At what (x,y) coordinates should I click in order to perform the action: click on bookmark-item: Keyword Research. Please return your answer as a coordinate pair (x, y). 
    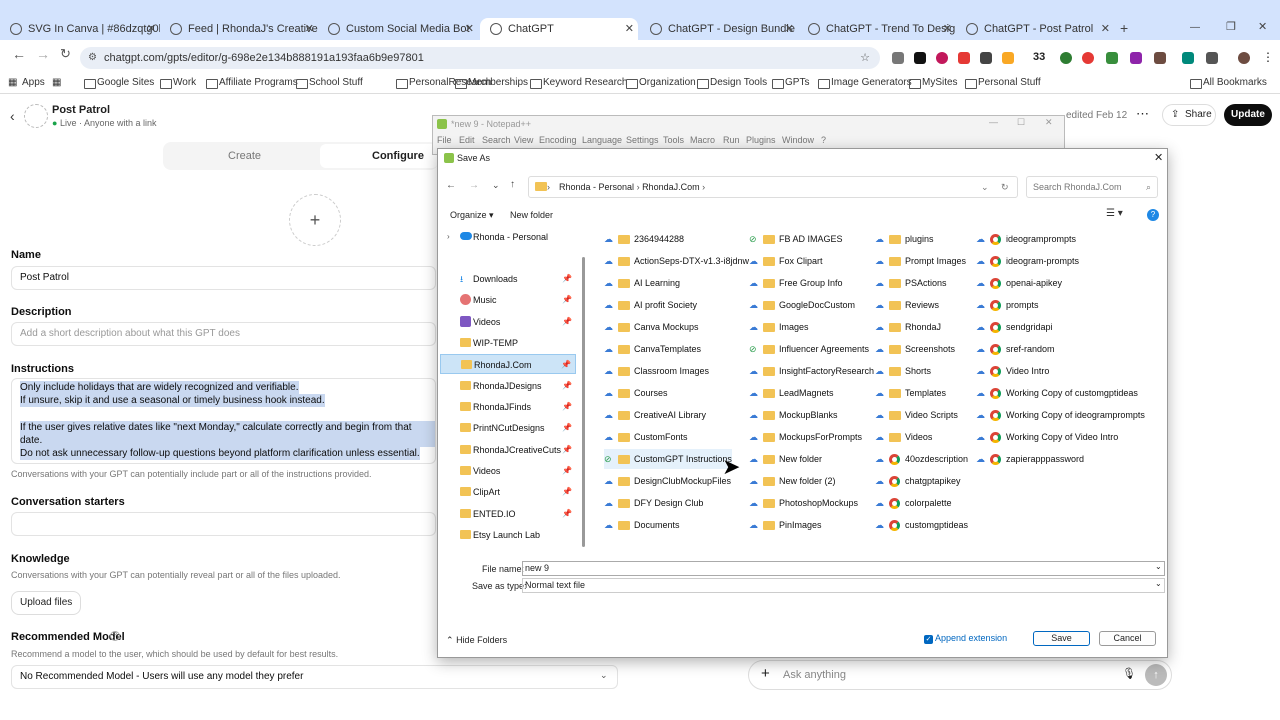
    Looking at the image, I should click on (578, 83).